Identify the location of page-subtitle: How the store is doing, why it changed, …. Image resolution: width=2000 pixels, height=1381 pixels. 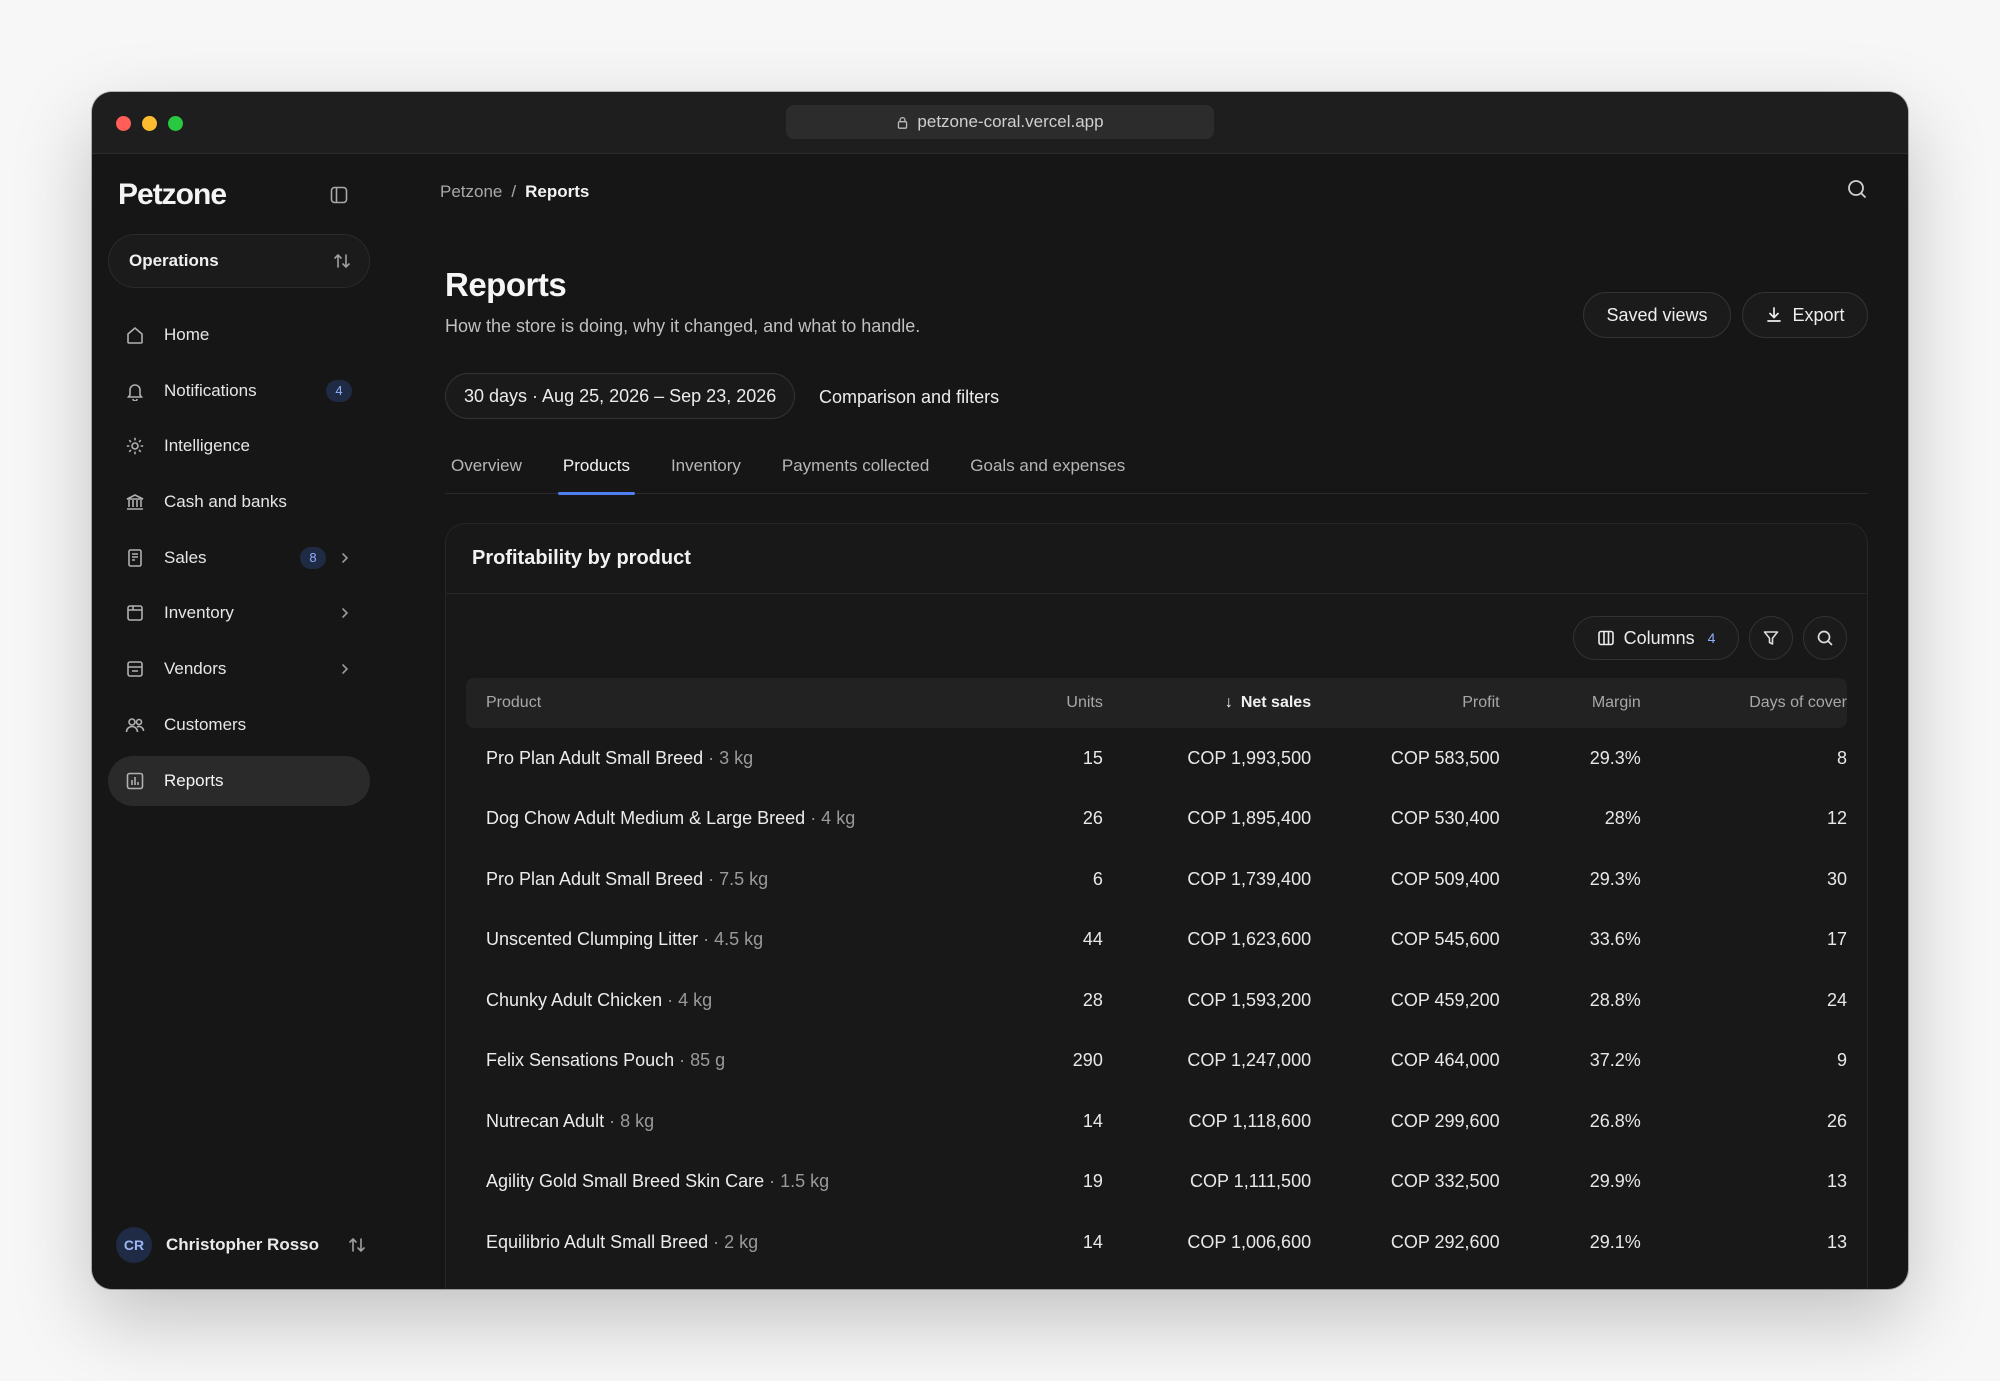
(683, 326).